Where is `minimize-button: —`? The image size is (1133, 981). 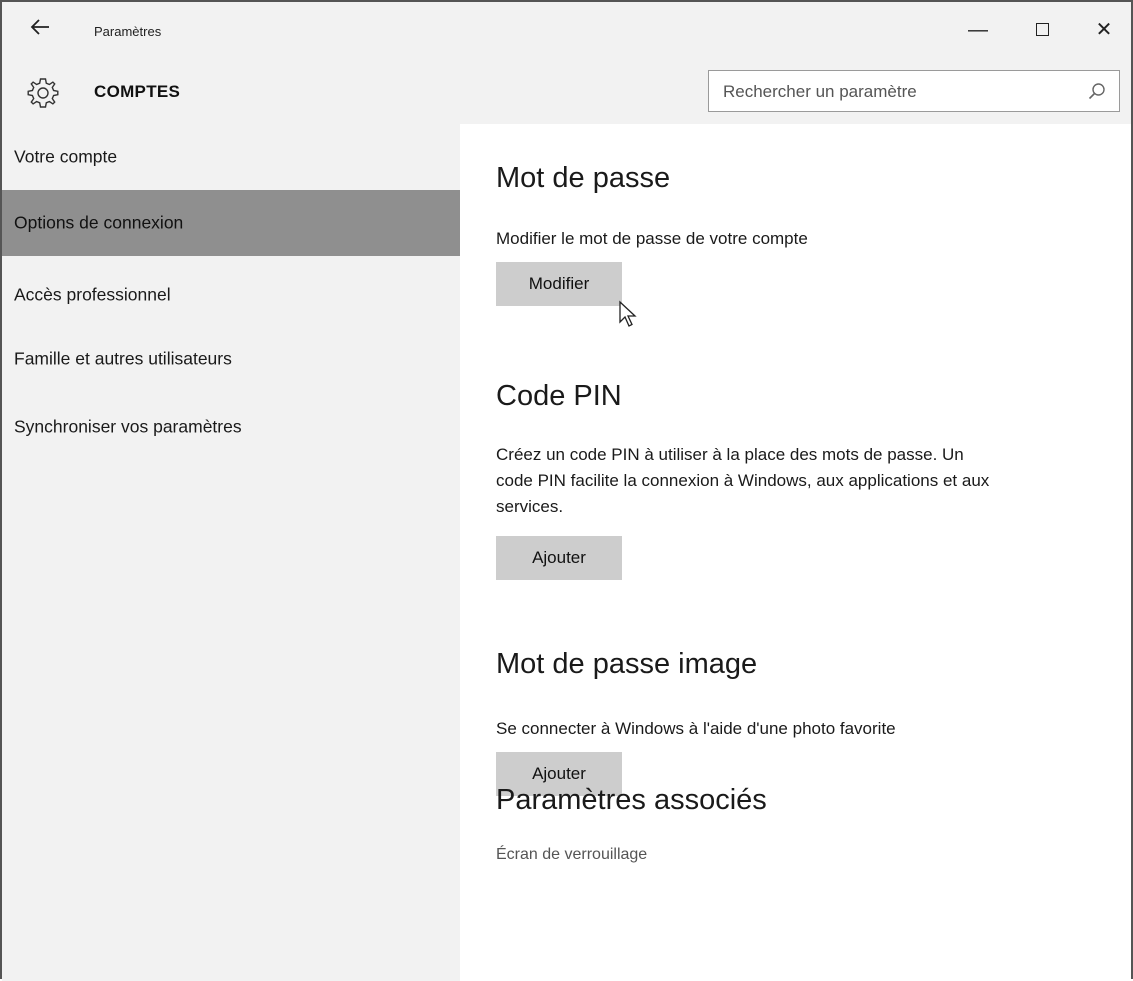 minimize-button: — is located at coordinates (978, 30).